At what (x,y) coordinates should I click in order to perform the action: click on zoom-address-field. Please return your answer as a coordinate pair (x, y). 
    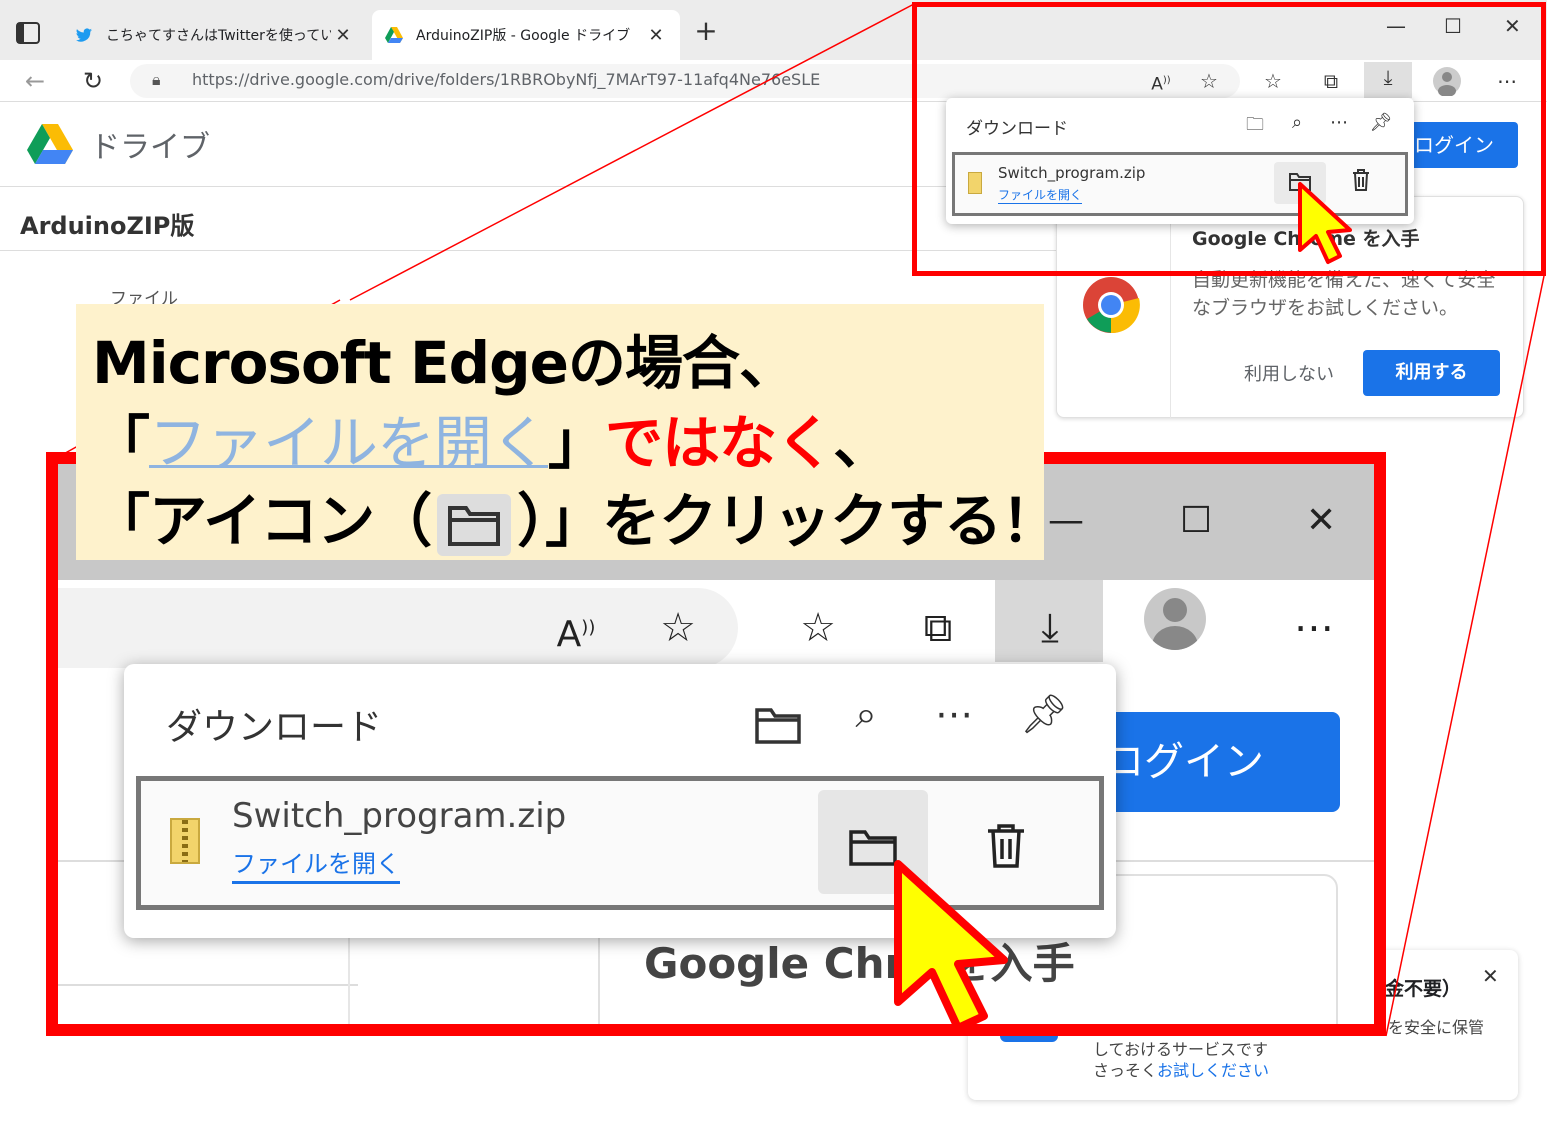
    Looking at the image, I should click on (398, 628).